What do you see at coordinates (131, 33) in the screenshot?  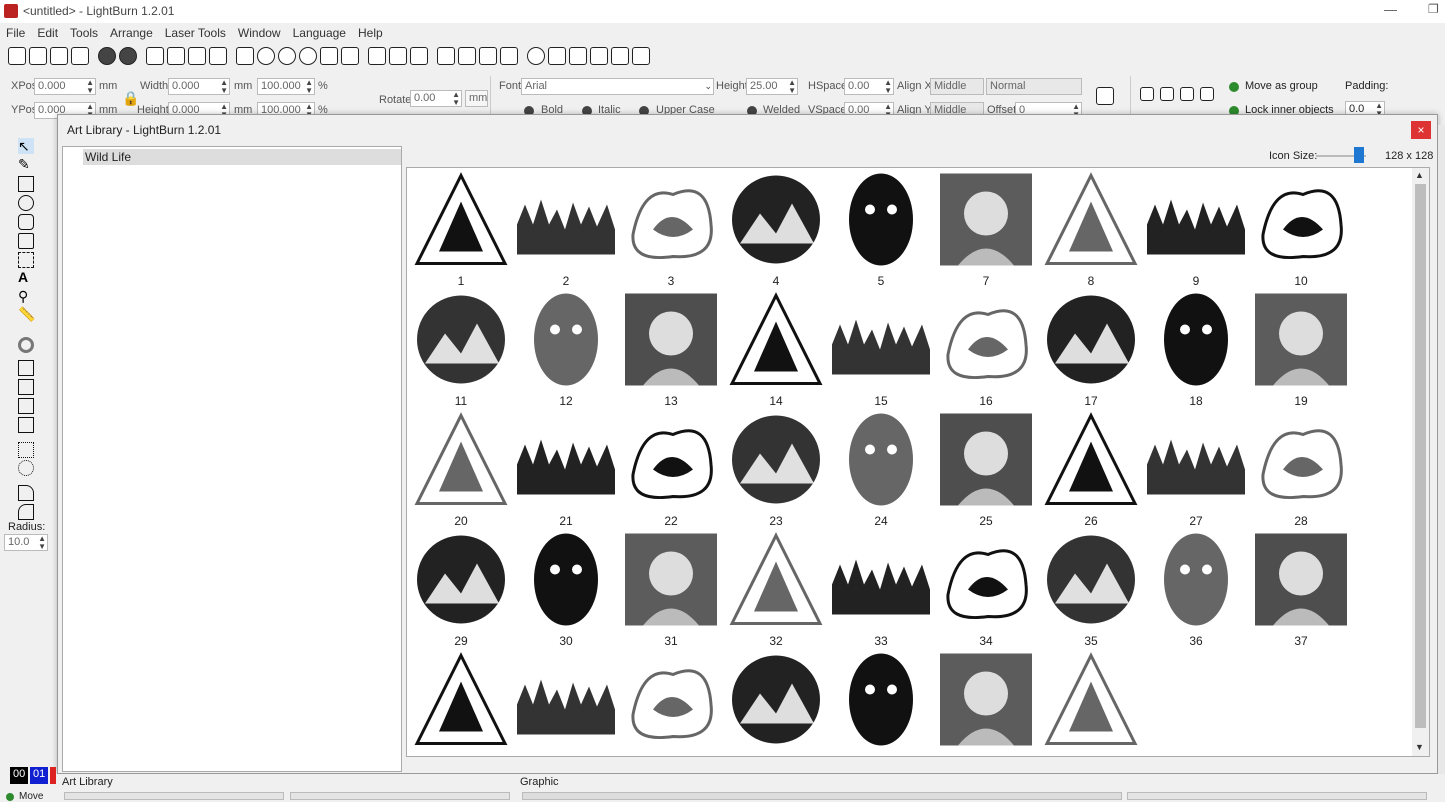 I see `menu-arrange: Arrange` at bounding box center [131, 33].